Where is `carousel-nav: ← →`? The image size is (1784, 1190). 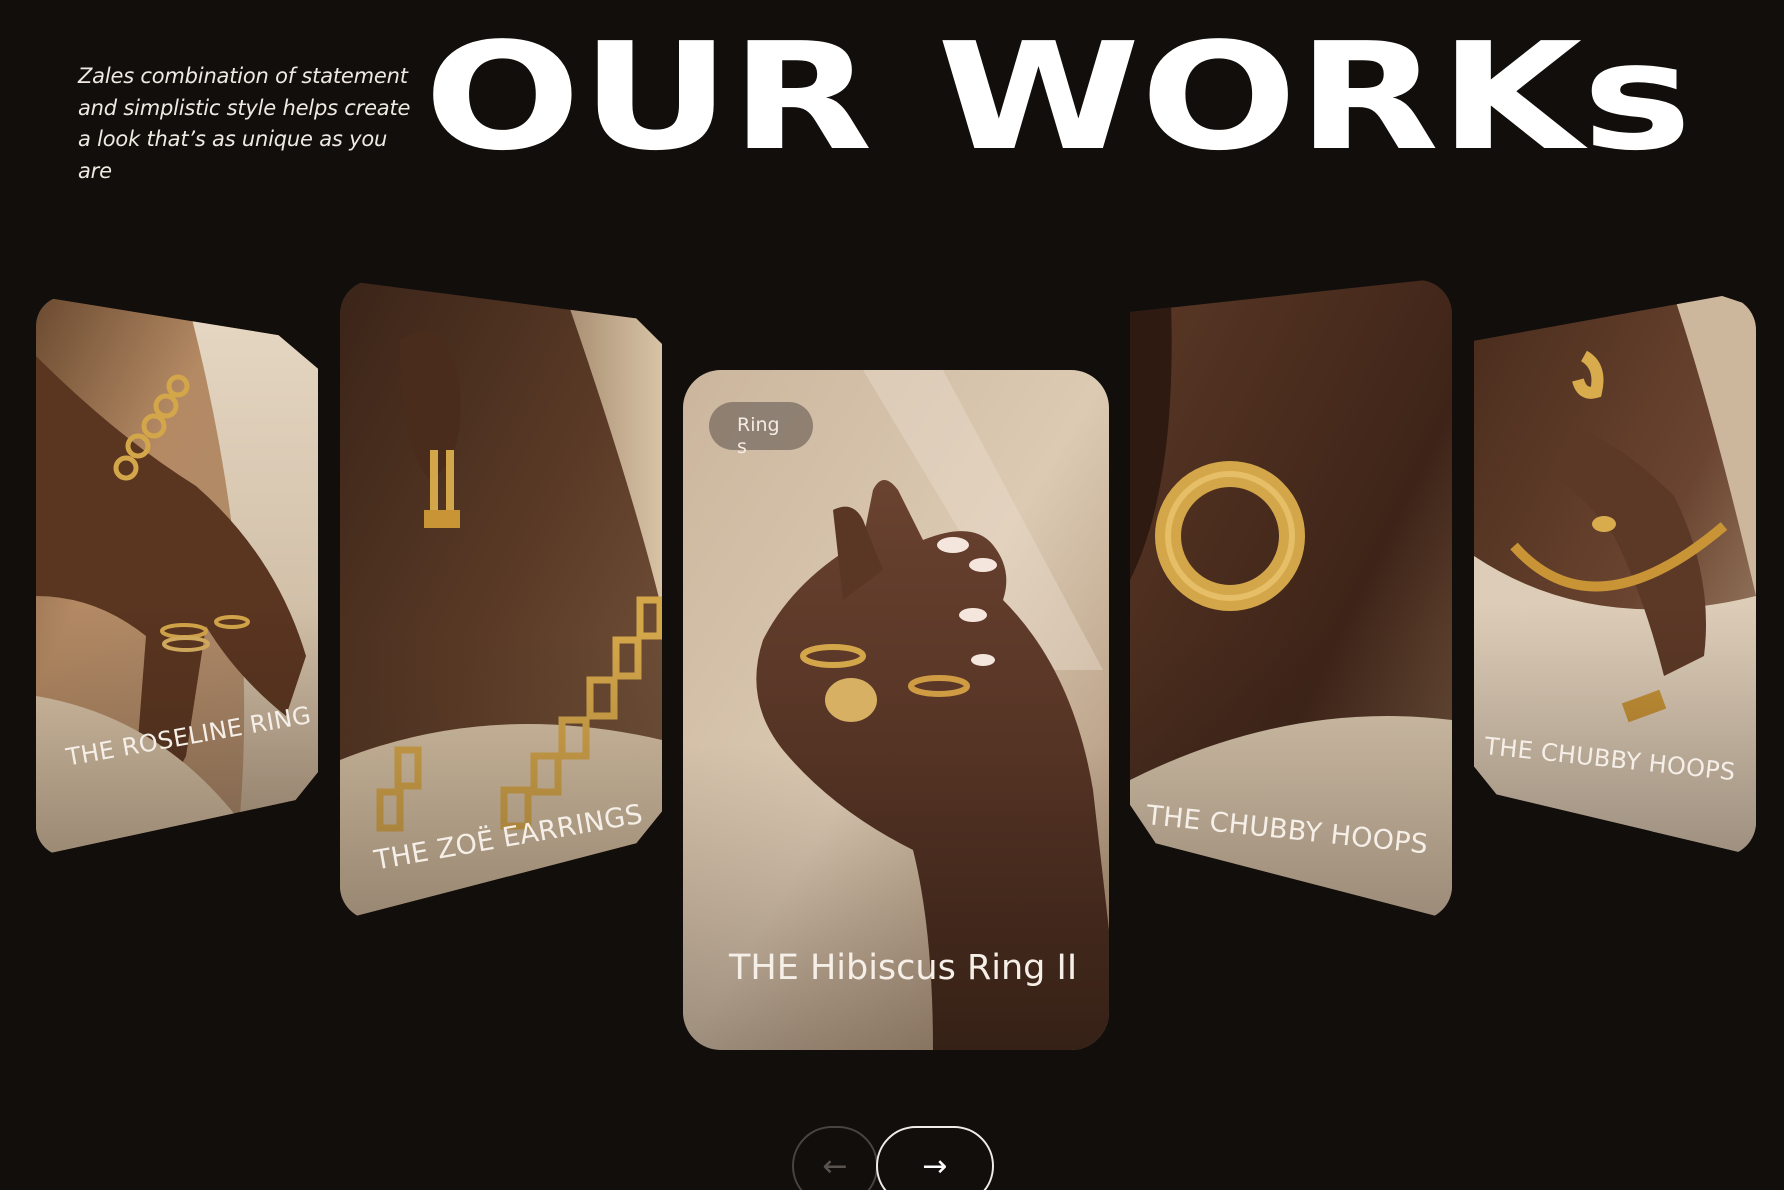 carousel-nav: ← → is located at coordinates (907, 1158).